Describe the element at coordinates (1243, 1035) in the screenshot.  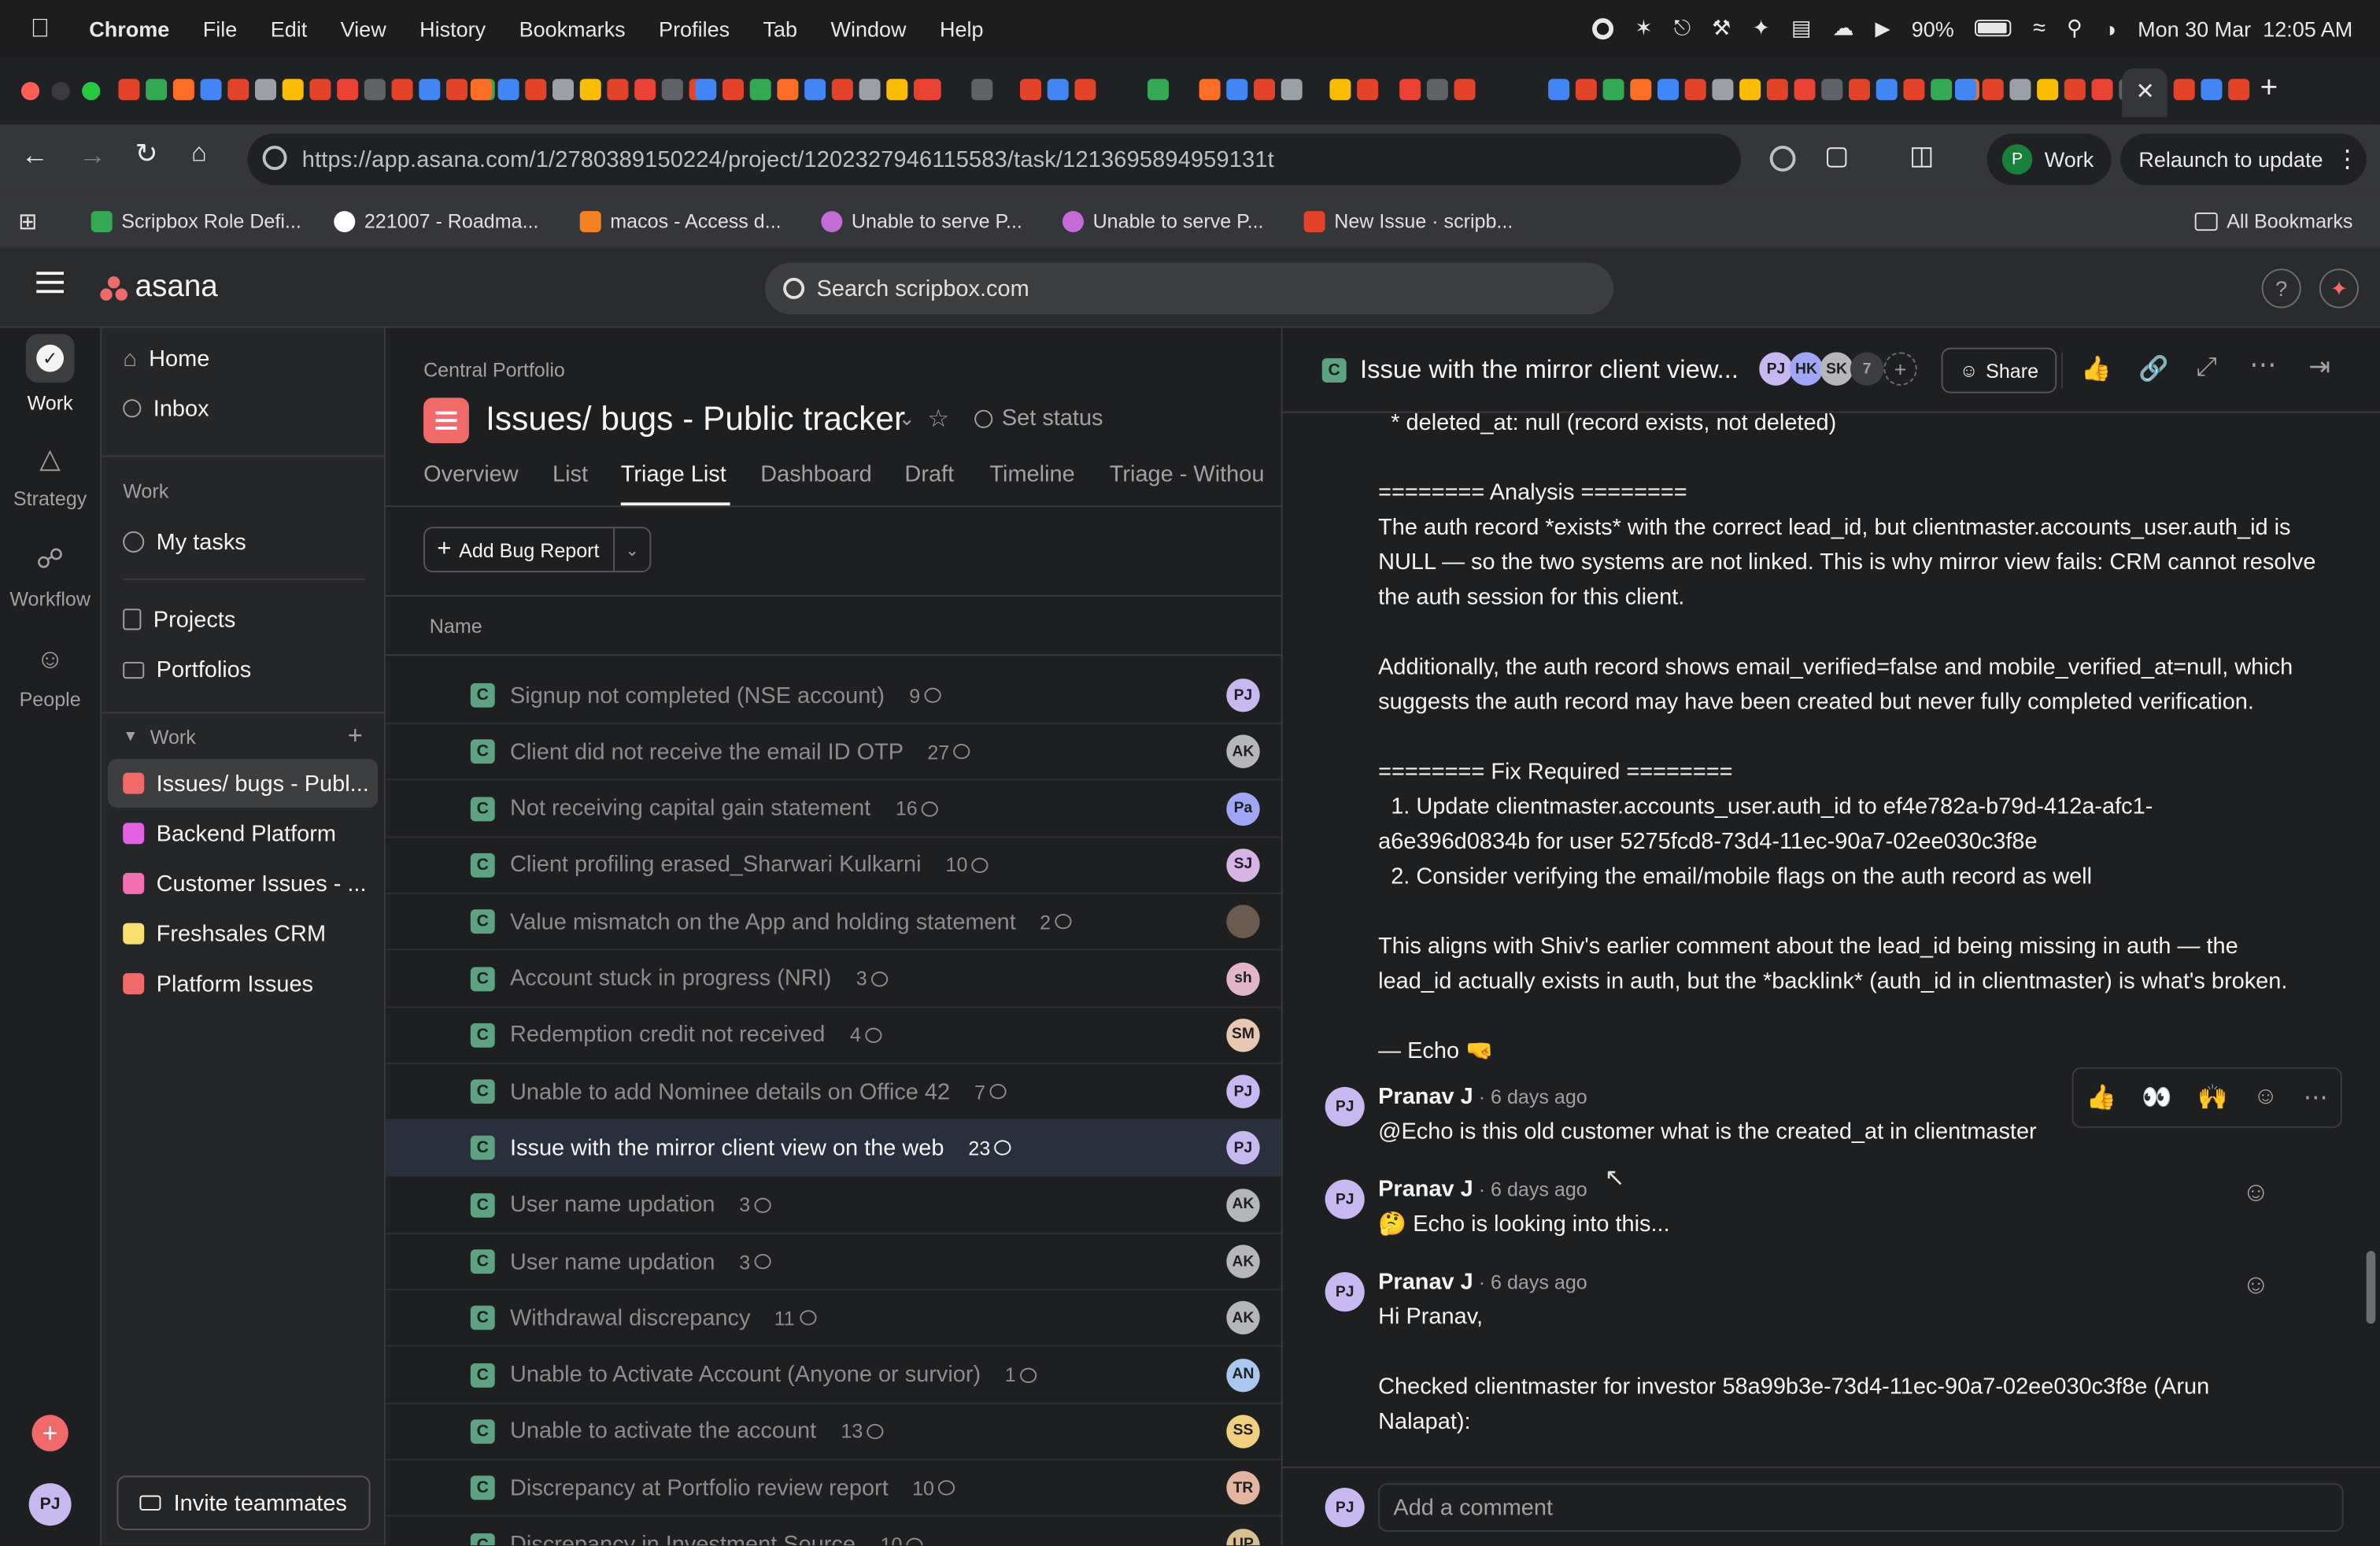
I see `assignee-avatar: SM` at that location.